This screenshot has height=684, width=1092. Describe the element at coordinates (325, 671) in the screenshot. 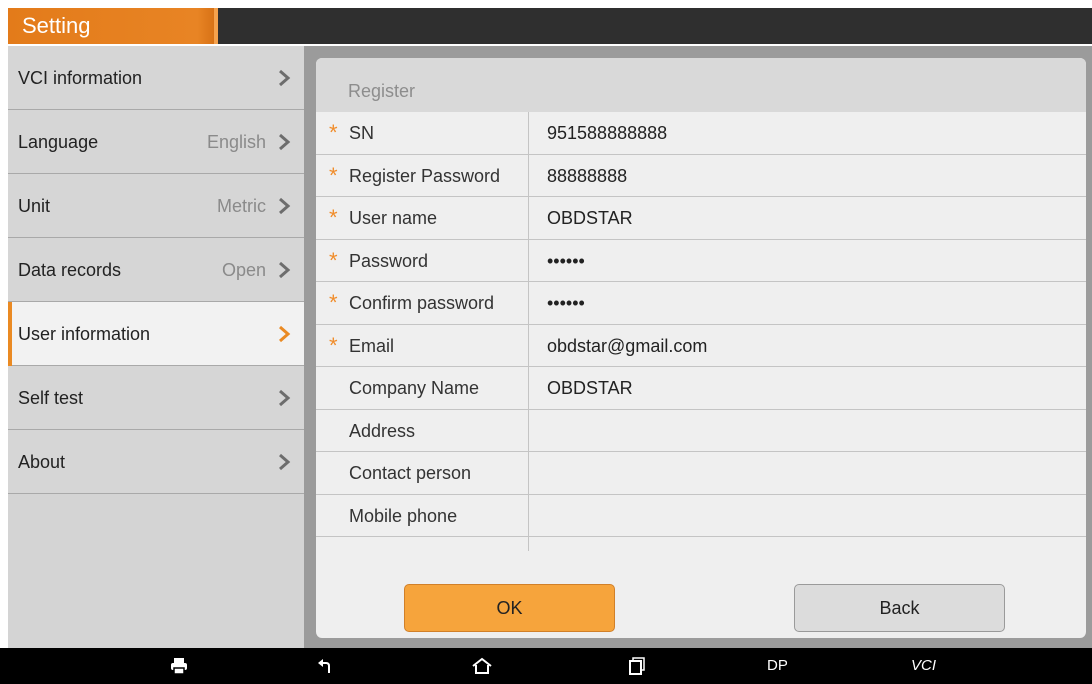

I see `back-arrow-icon` at that location.